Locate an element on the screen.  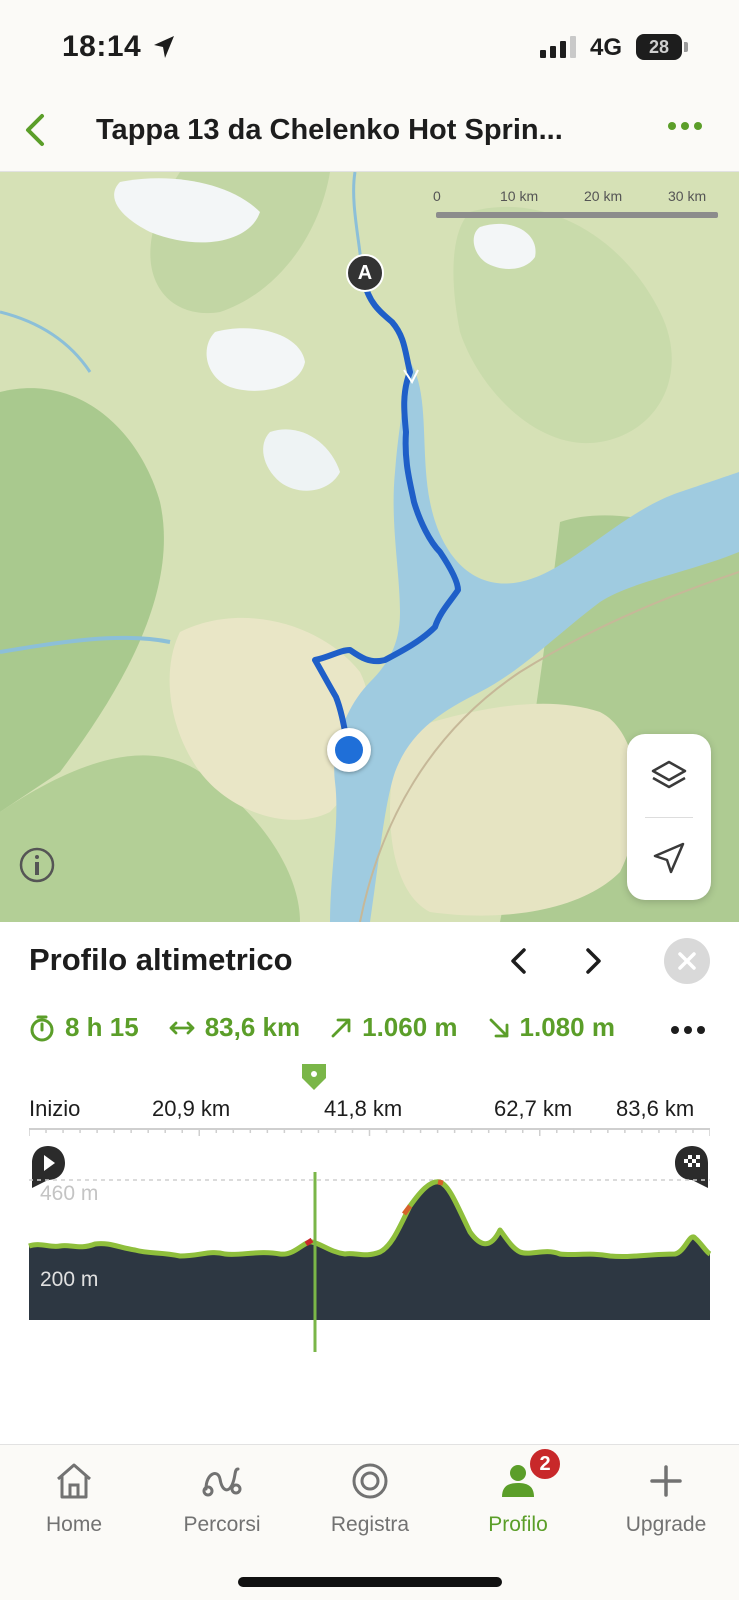
axis-label: 83,6 km is located at coordinates (655, 1108).